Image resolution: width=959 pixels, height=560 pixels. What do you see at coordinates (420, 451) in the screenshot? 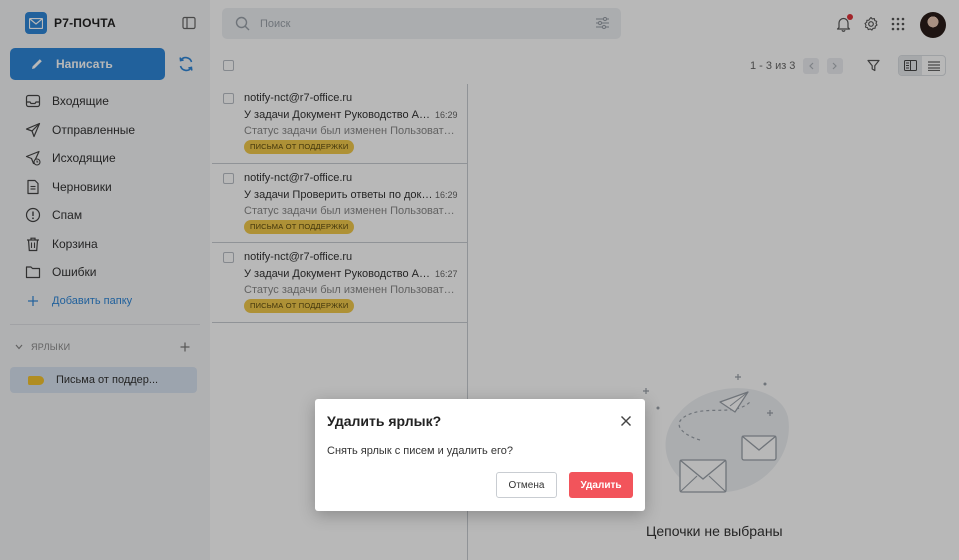
I see `dialog-message: Снять ярлык с писем и удалить его?` at bounding box center [420, 451].